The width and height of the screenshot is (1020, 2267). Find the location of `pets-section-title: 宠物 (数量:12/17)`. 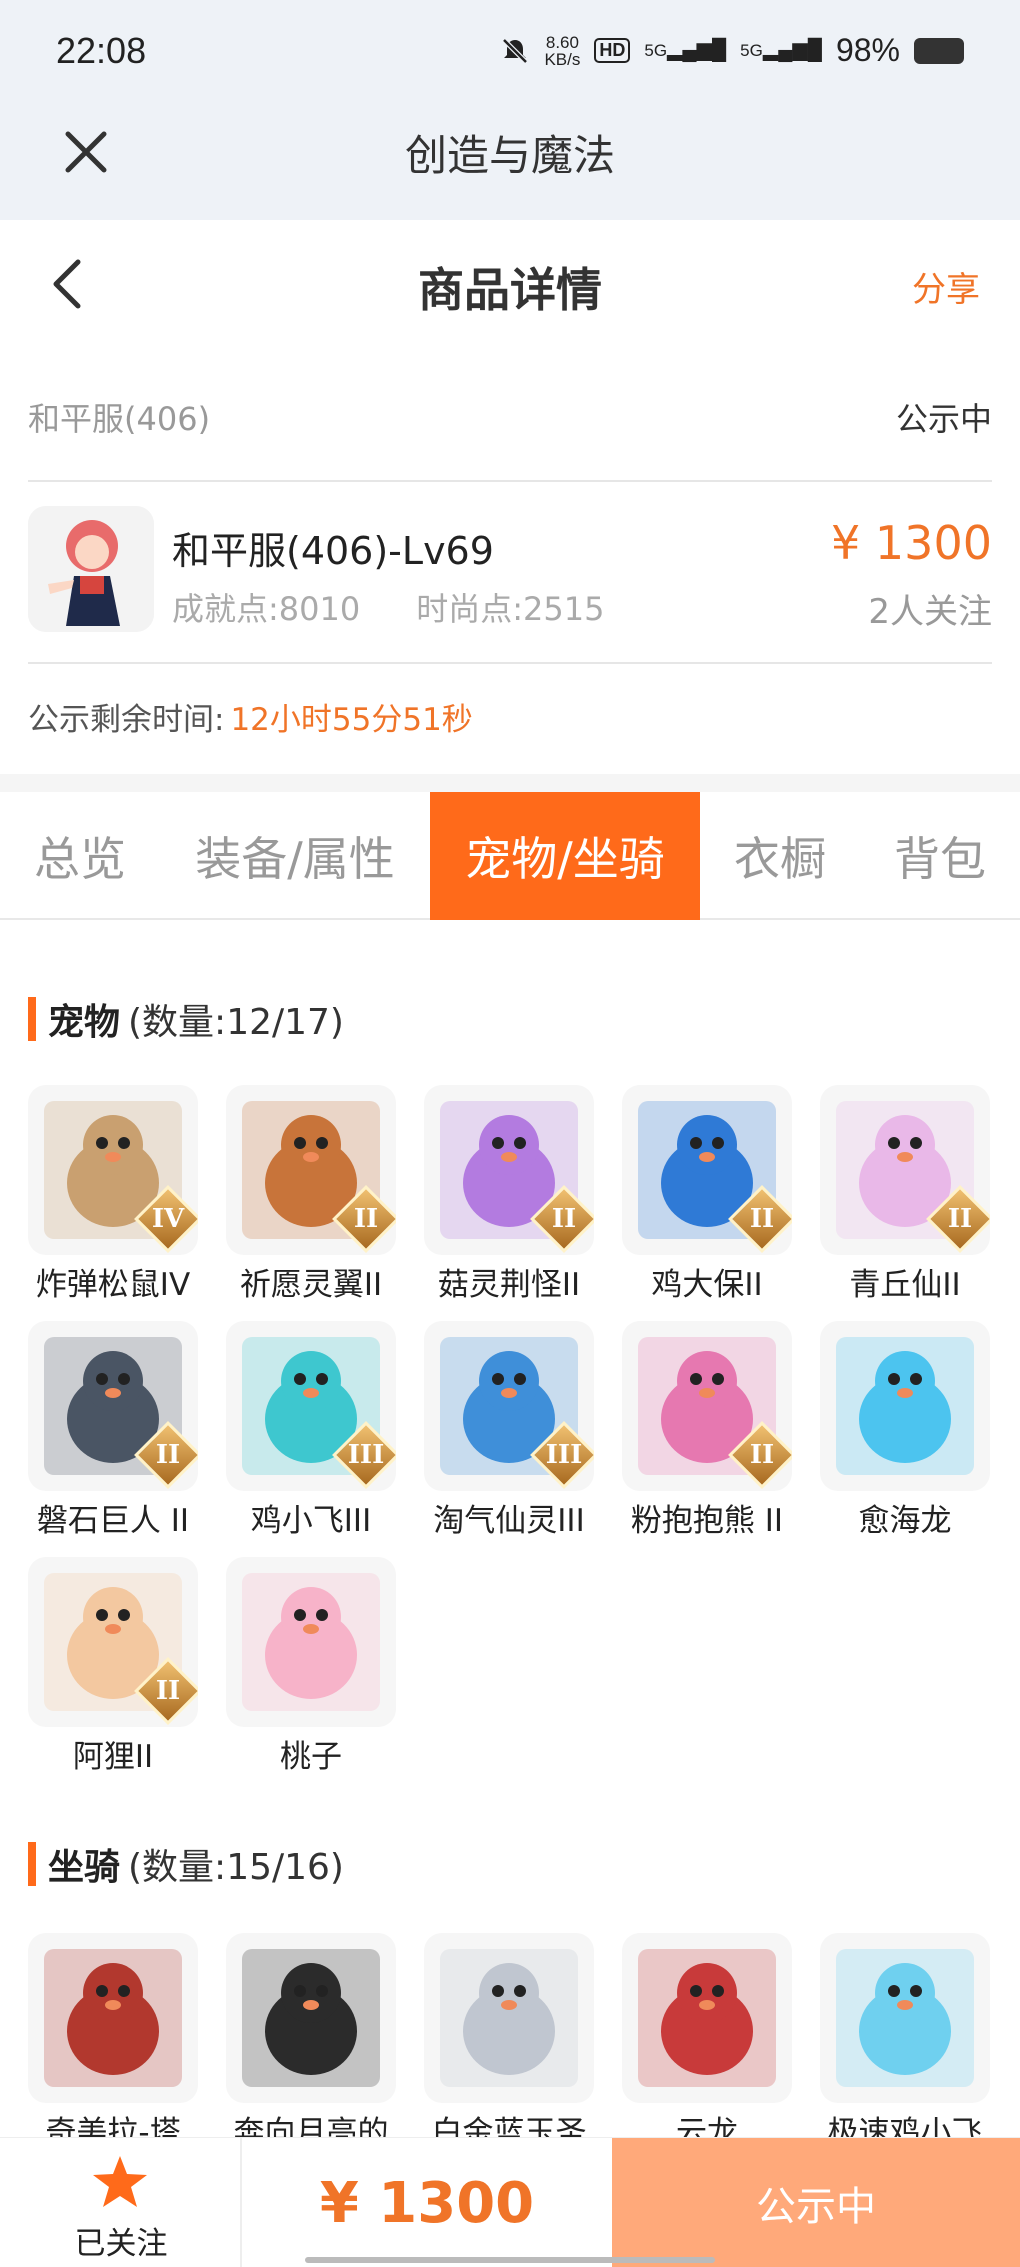

pets-section-title: 宠物 (数量:12/17) is located at coordinates (186, 1019).